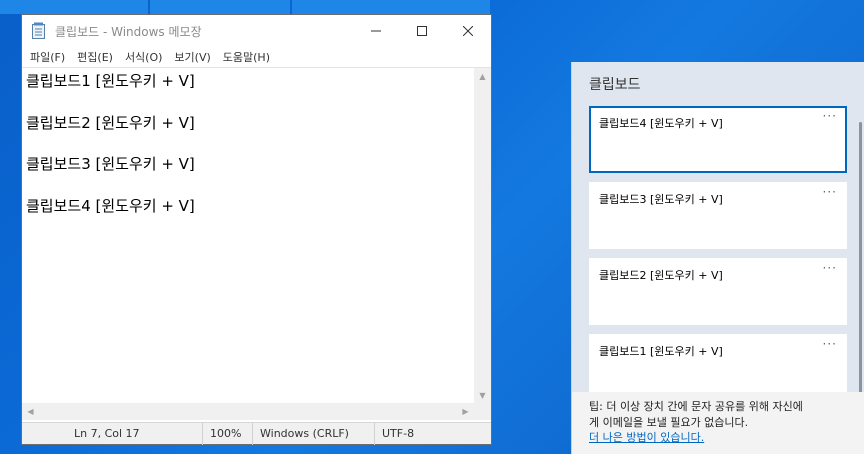 This screenshot has height=454, width=864. I want to click on scroll-up-icon: ▲, so click(482, 76).